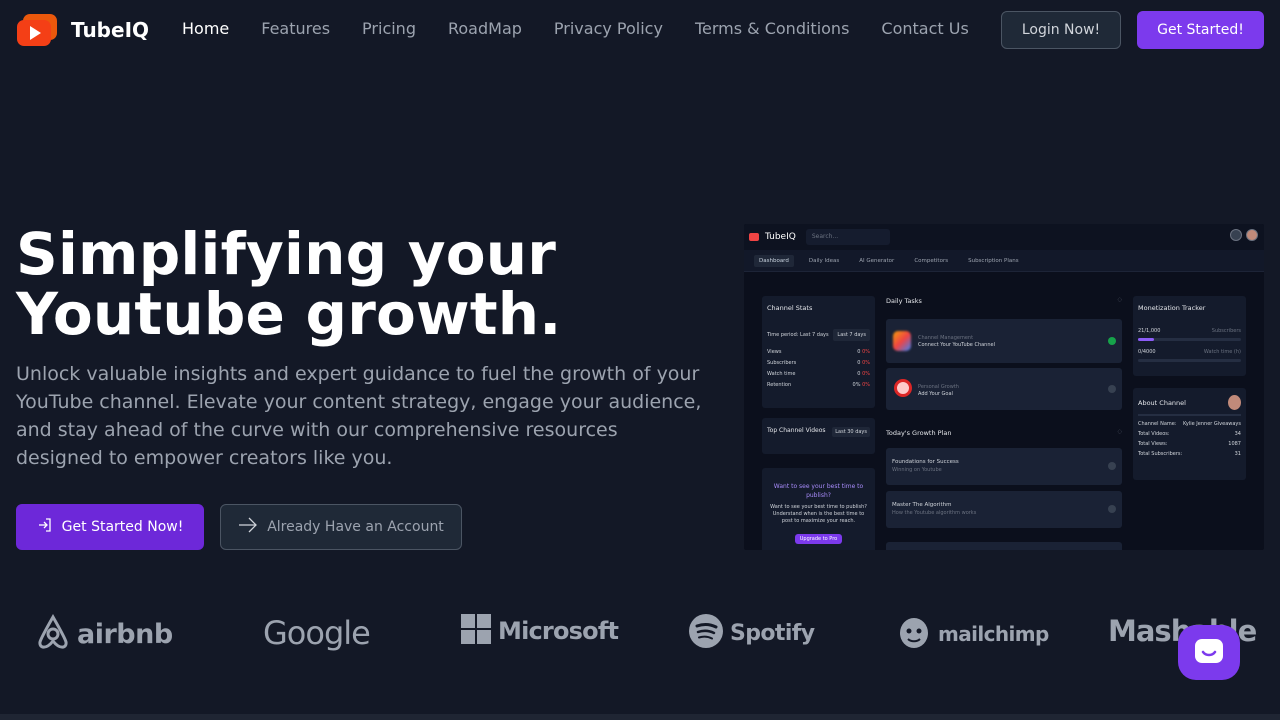  I want to click on preview-tab-subscription-plans: Subscription Plans, so click(993, 260).